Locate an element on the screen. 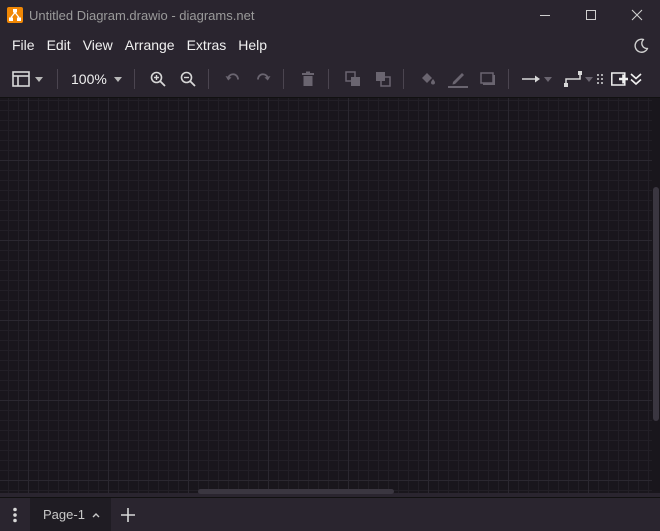 The image size is (660, 531). minimize-button is located at coordinates (545, 15).